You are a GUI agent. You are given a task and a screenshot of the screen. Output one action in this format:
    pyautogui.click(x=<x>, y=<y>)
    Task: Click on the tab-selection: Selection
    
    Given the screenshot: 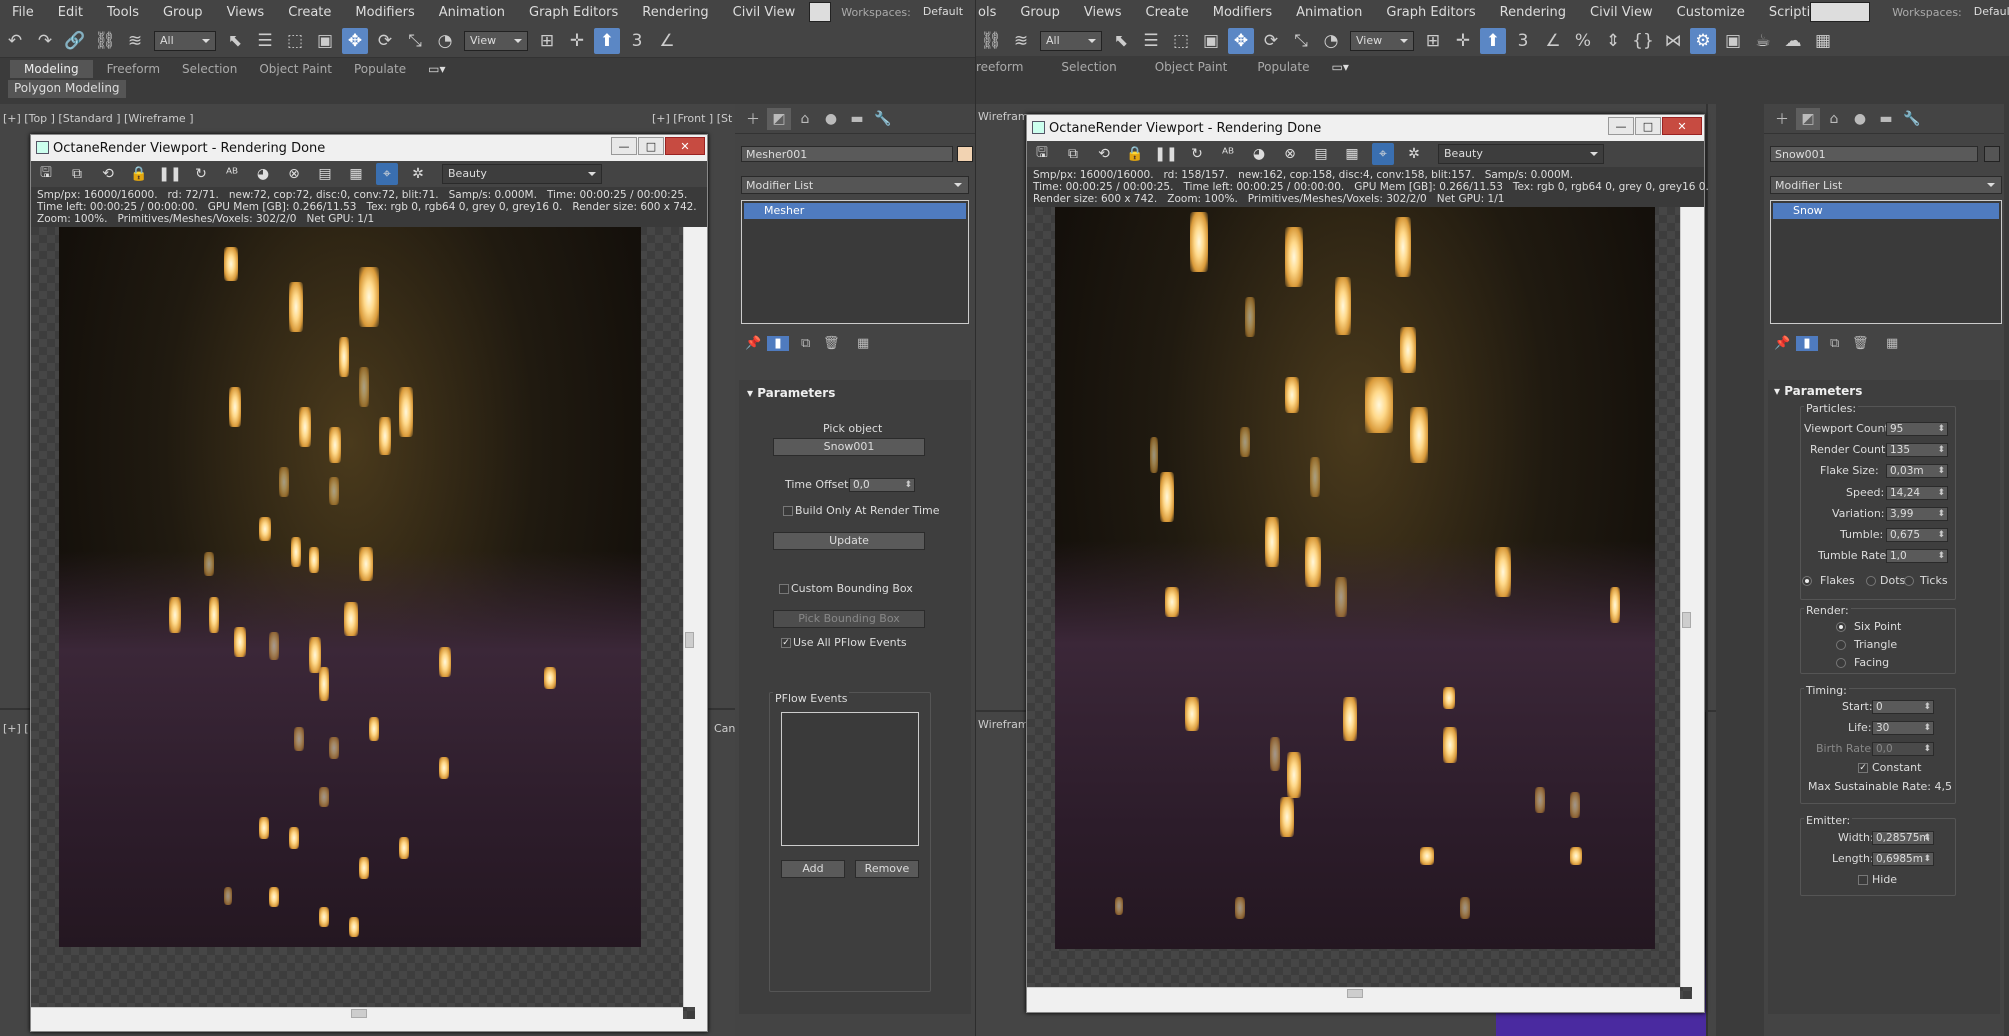 What is the action you would take?
    pyautogui.click(x=220, y=69)
    